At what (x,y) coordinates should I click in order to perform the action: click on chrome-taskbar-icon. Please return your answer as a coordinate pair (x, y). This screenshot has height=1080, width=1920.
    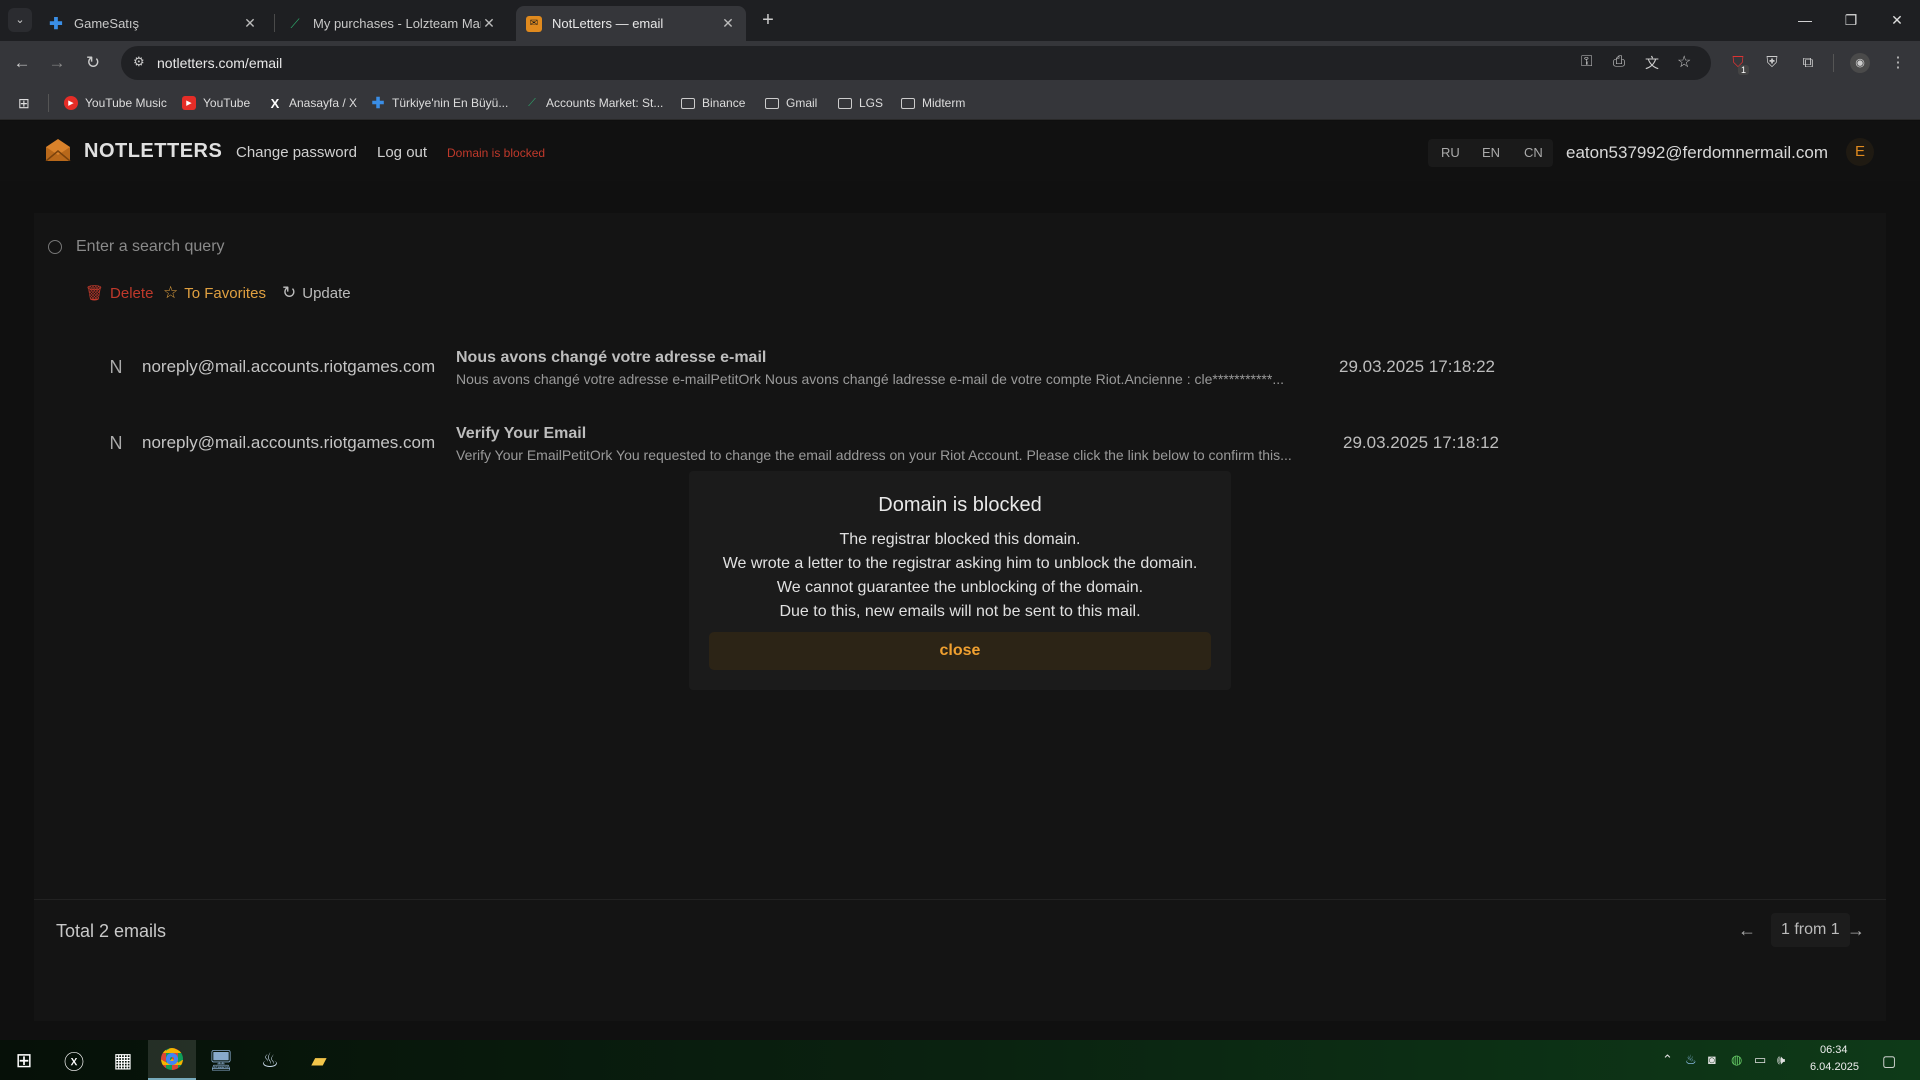
    Looking at the image, I should click on (172, 1060).